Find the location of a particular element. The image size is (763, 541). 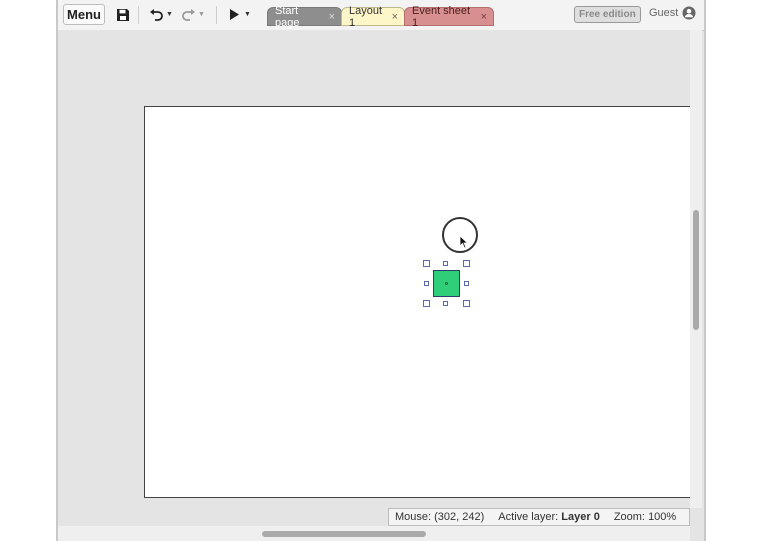

tab-label: Event sheet 1 is located at coordinates (441, 16).